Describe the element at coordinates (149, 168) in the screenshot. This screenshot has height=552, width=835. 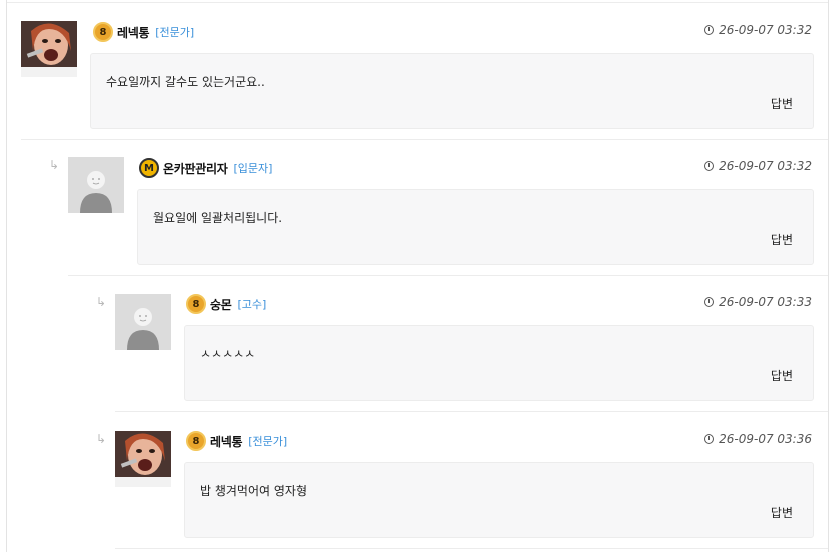
I see `manager-badge-icon: M` at that location.